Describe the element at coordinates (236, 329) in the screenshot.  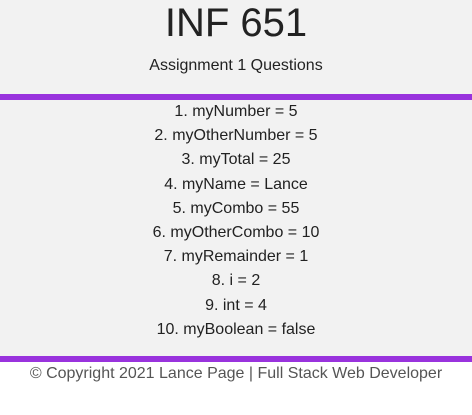
I see `answer-item: 10. myBoolean = false` at that location.